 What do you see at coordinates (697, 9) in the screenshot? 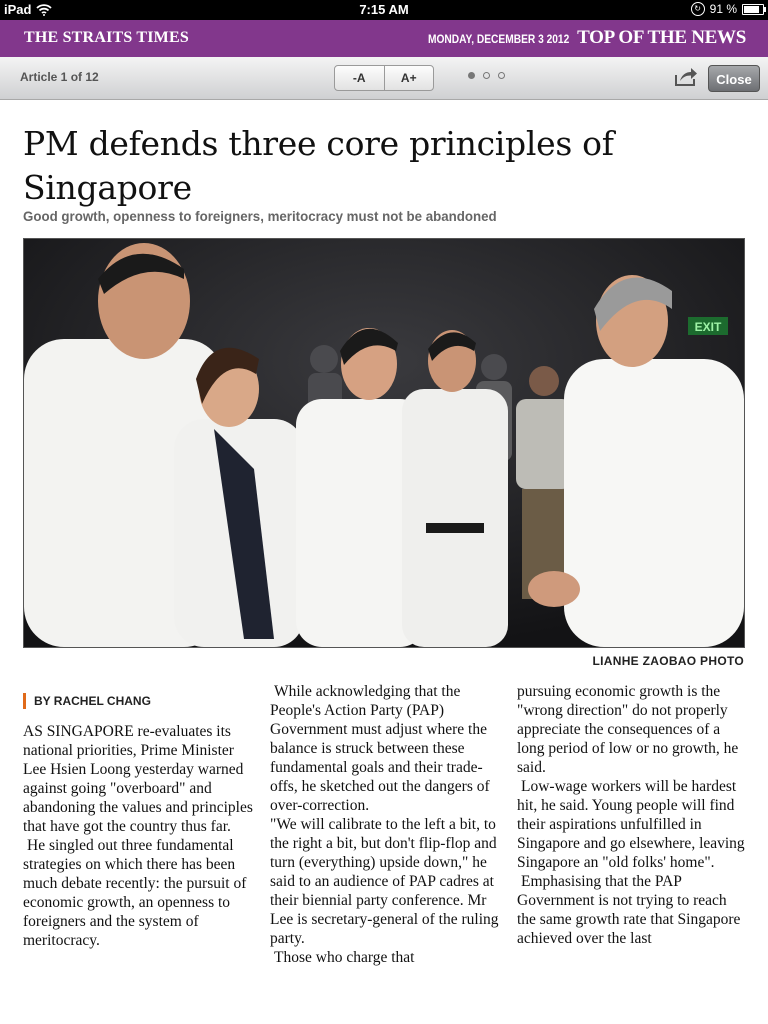
I see `rotation-lock-icon: ↻` at bounding box center [697, 9].